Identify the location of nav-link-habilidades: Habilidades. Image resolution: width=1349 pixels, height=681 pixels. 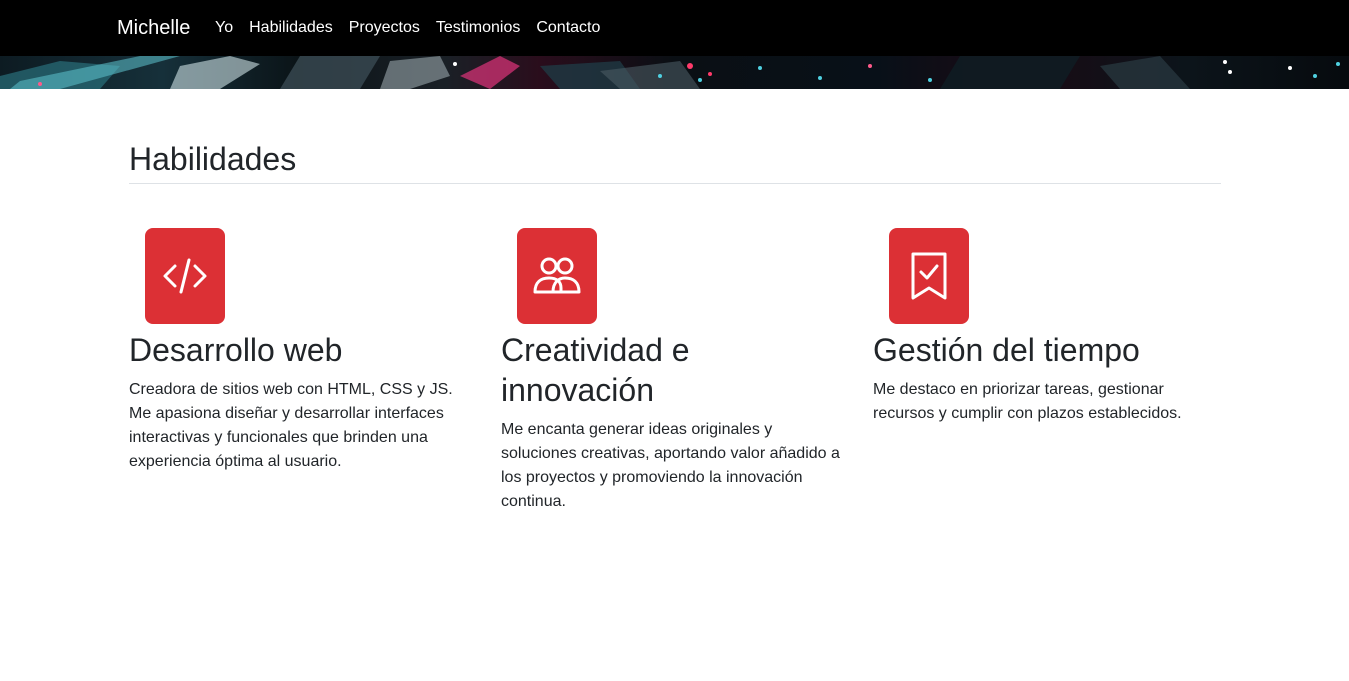
(291, 28).